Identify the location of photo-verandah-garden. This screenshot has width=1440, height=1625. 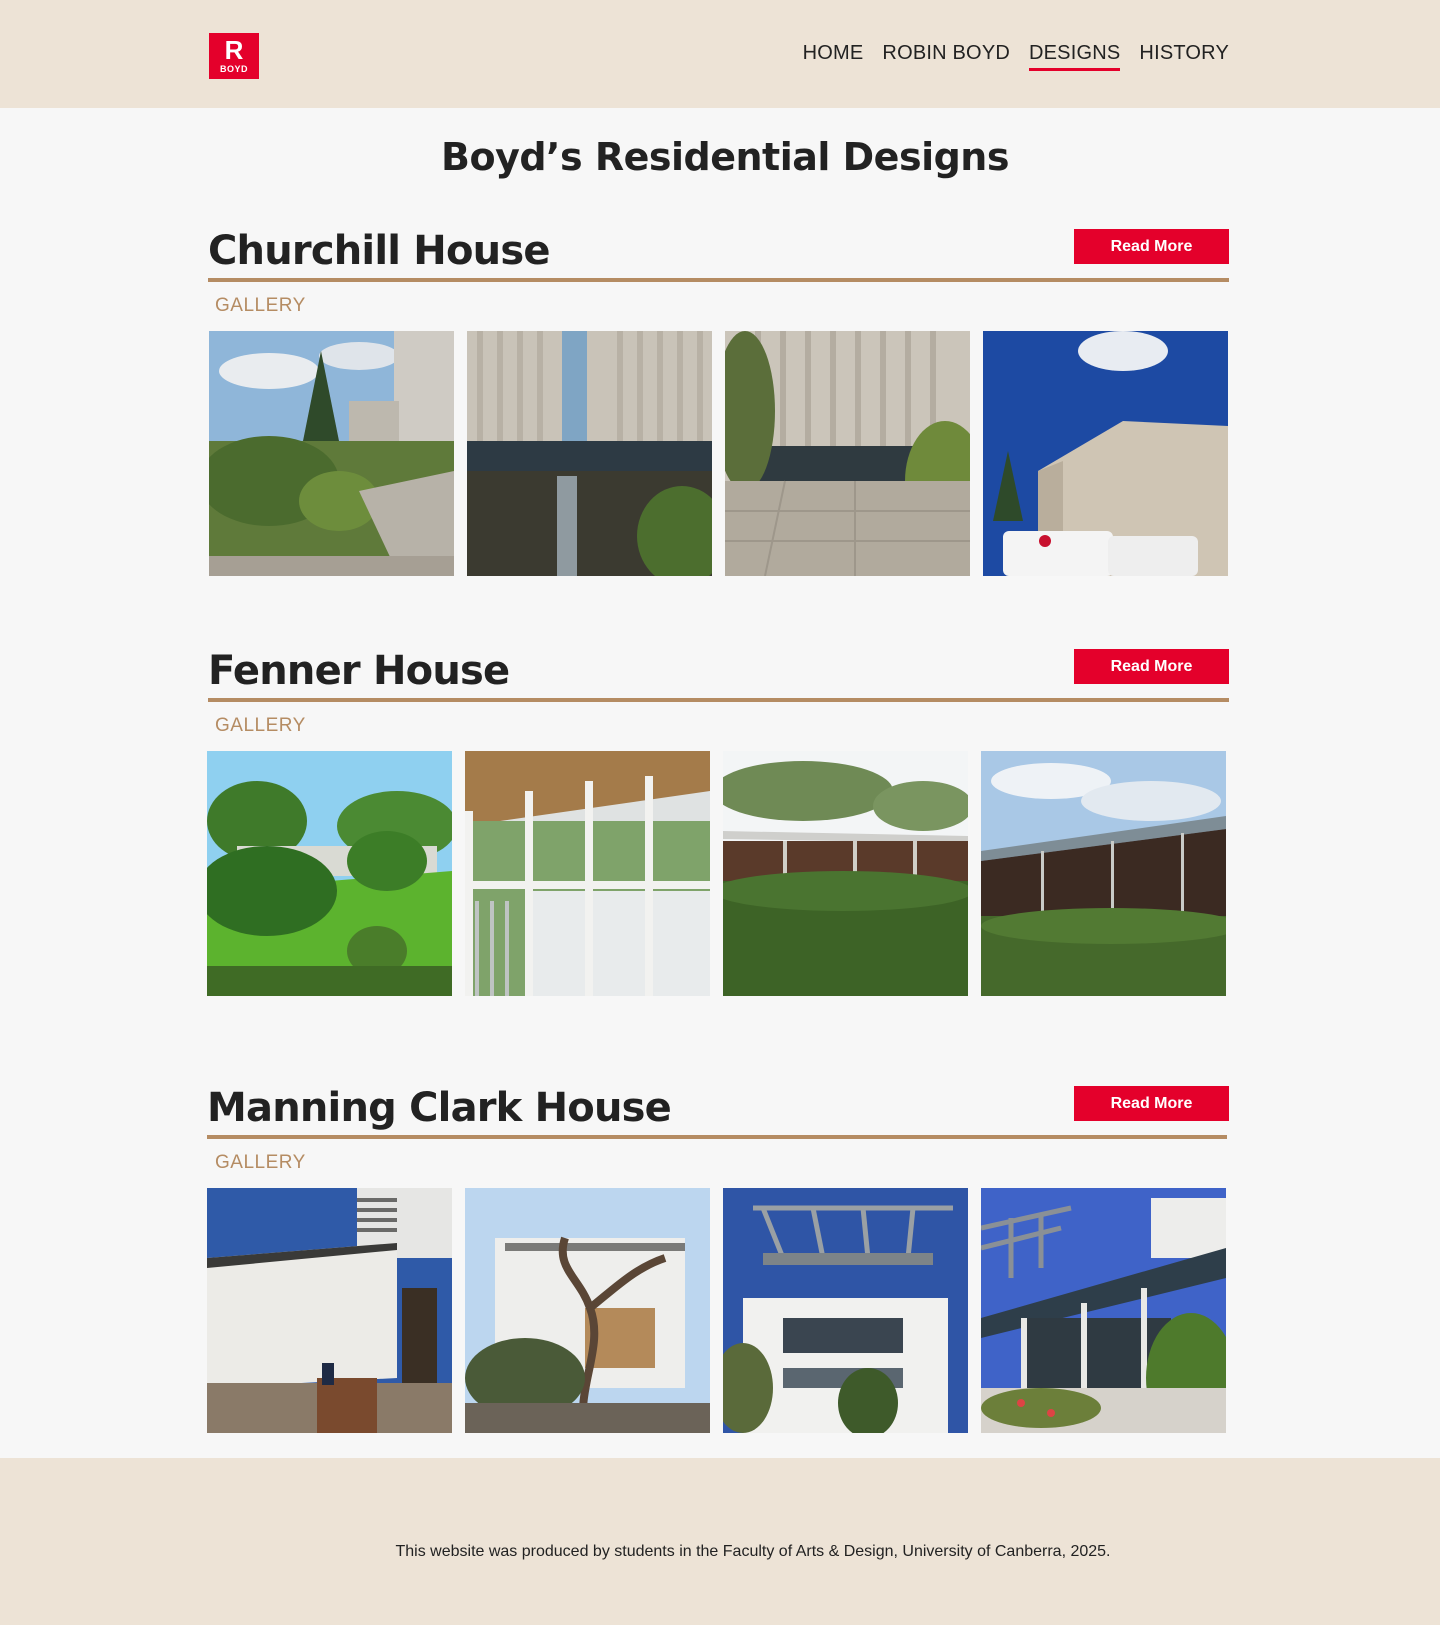
(1103, 1310).